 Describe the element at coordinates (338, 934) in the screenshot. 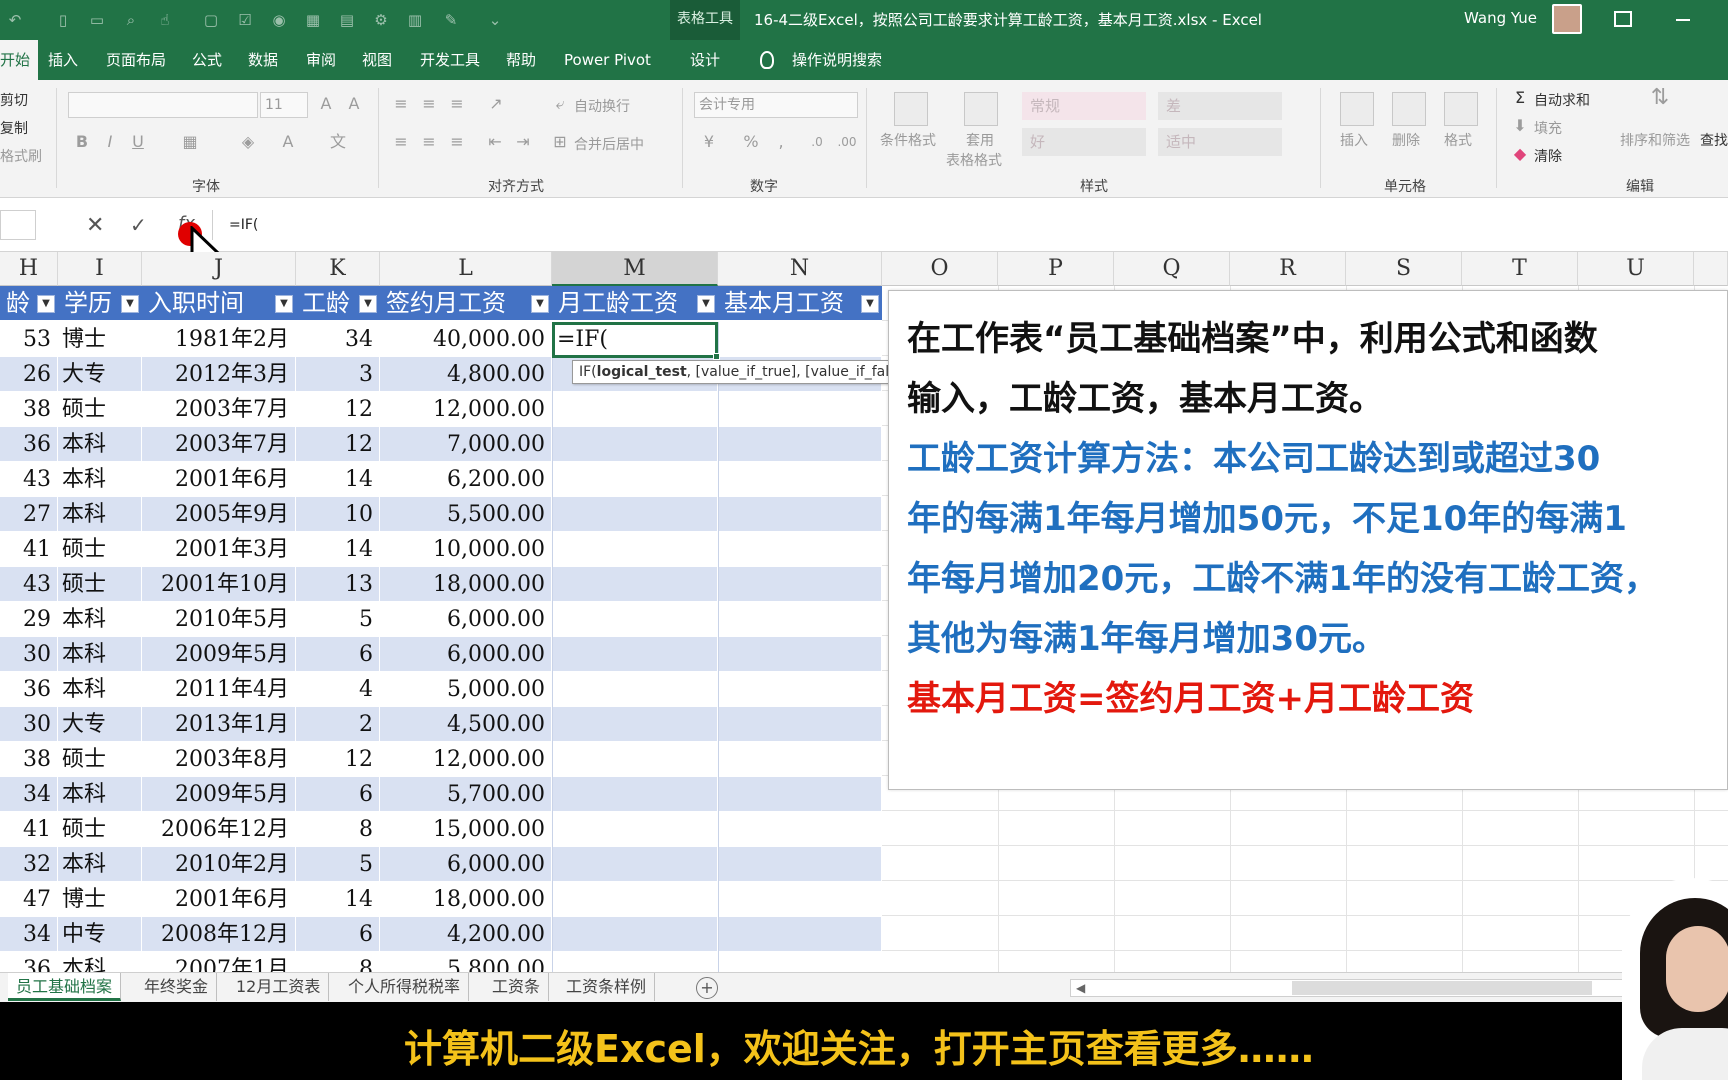

I see `cell-seniority: 6` at that location.